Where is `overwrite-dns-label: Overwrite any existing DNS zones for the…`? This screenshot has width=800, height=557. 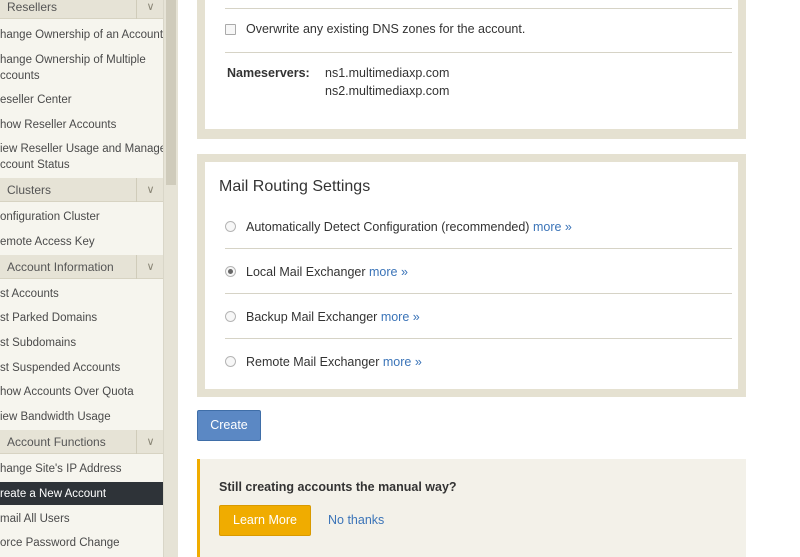
overwrite-dns-label: Overwrite any existing DNS zones for the… is located at coordinates (386, 29).